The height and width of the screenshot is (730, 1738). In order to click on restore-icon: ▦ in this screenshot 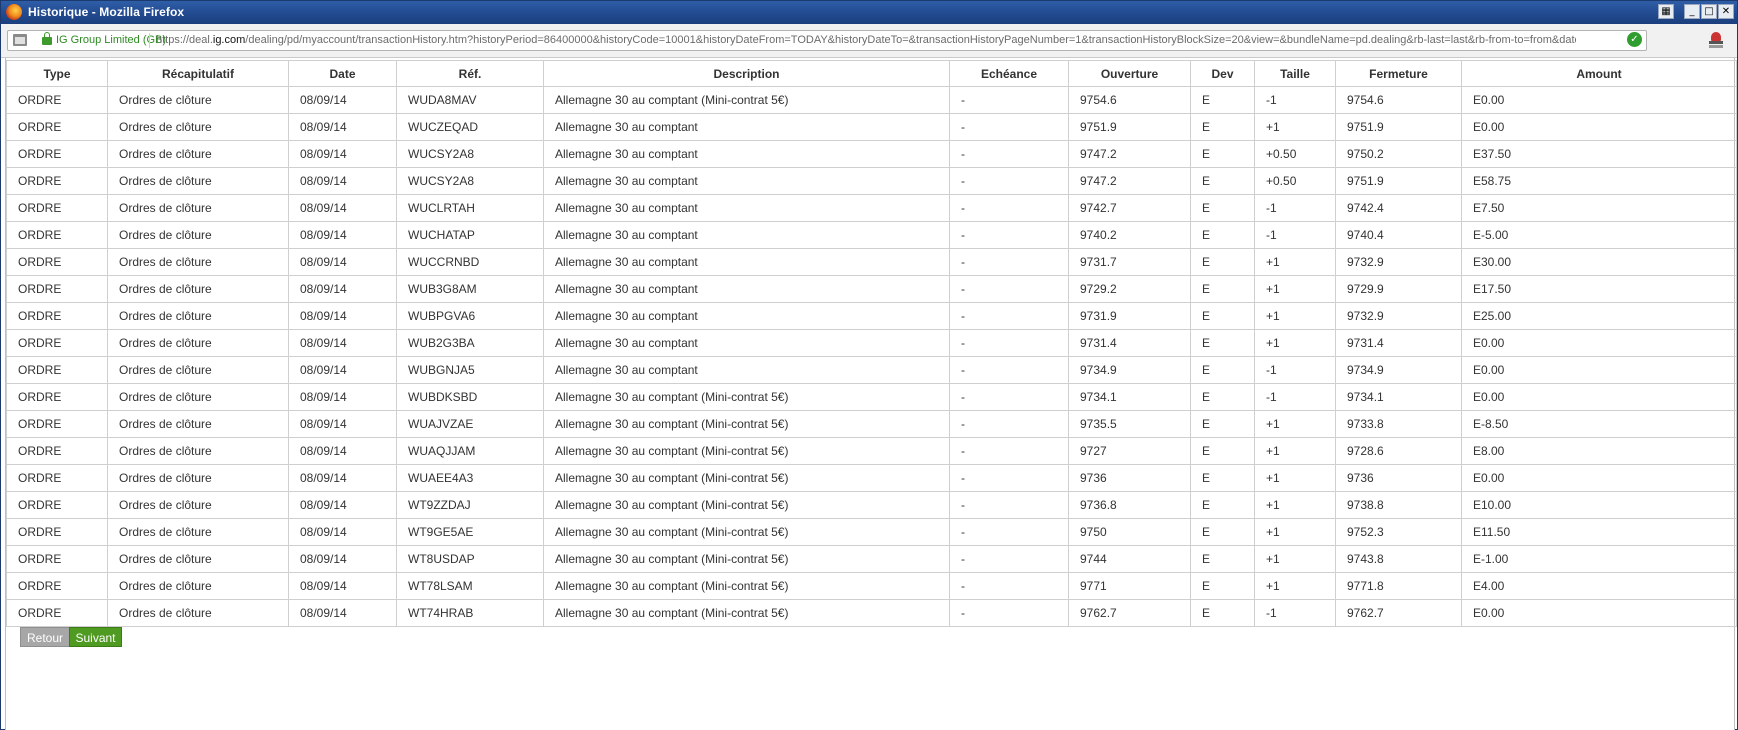, I will do `click(1666, 11)`.